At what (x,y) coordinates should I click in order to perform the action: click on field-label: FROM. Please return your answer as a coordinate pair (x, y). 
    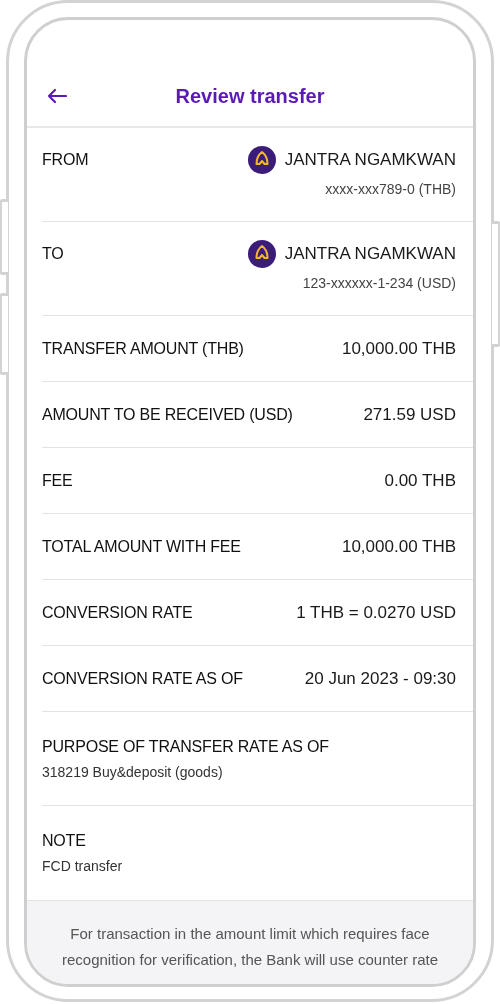
    Looking at the image, I should click on (65, 160).